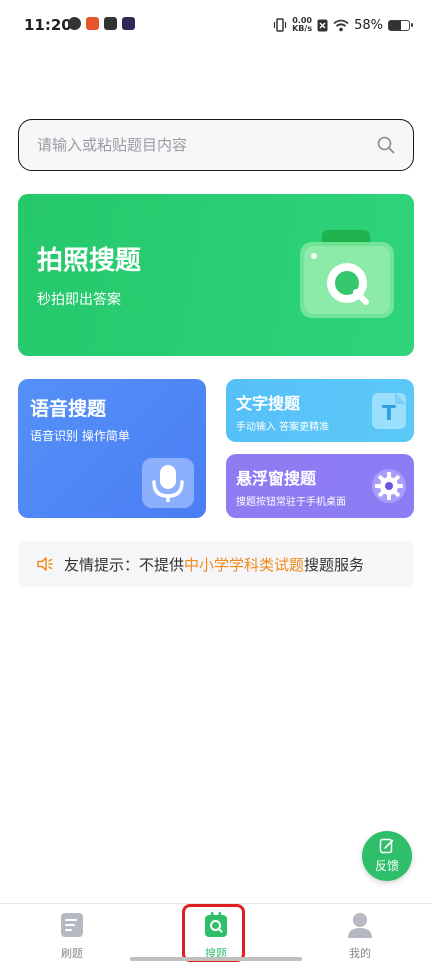 This screenshot has height=964, width=432. I want to click on svg-text: T, so click(389, 413).